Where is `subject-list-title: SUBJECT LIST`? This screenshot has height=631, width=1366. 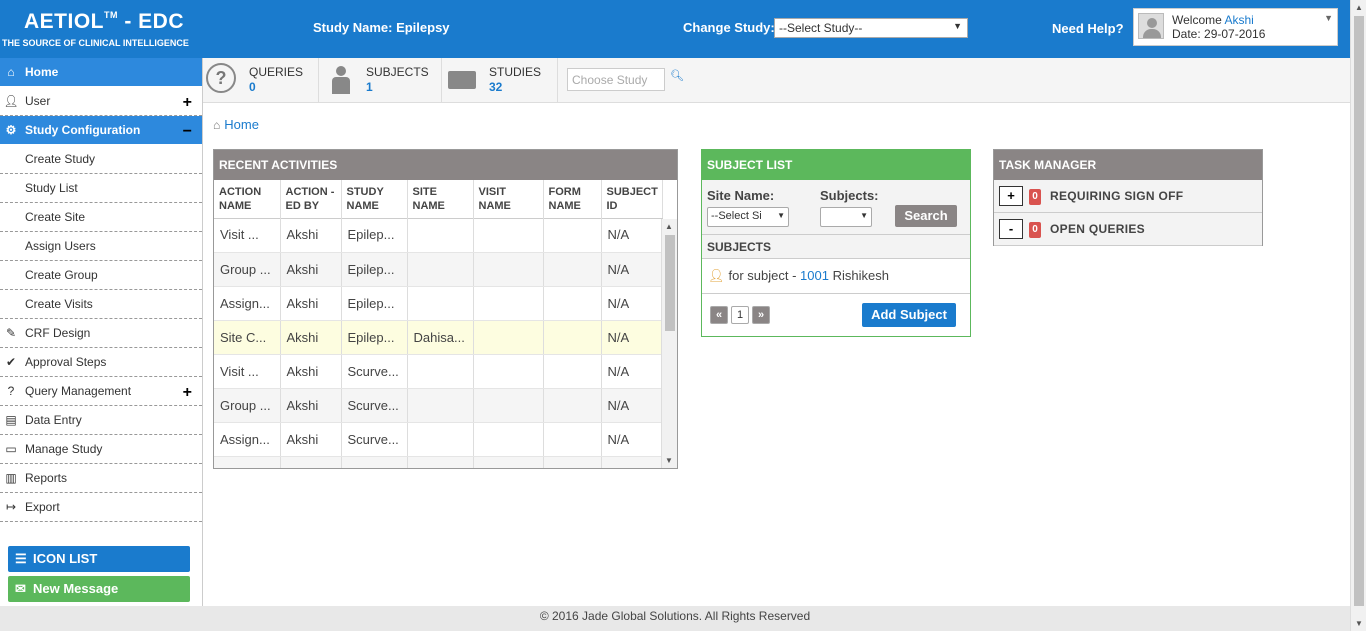
subject-list-title: SUBJECT LIST is located at coordinates (836, 165).